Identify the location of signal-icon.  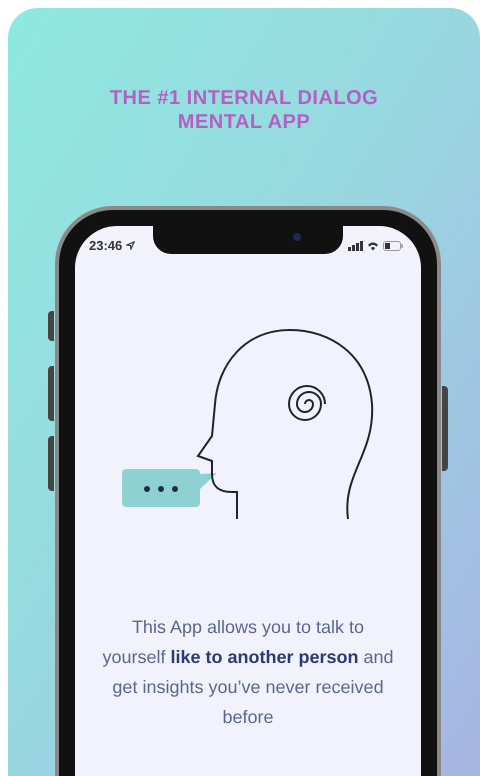
(355, 245).